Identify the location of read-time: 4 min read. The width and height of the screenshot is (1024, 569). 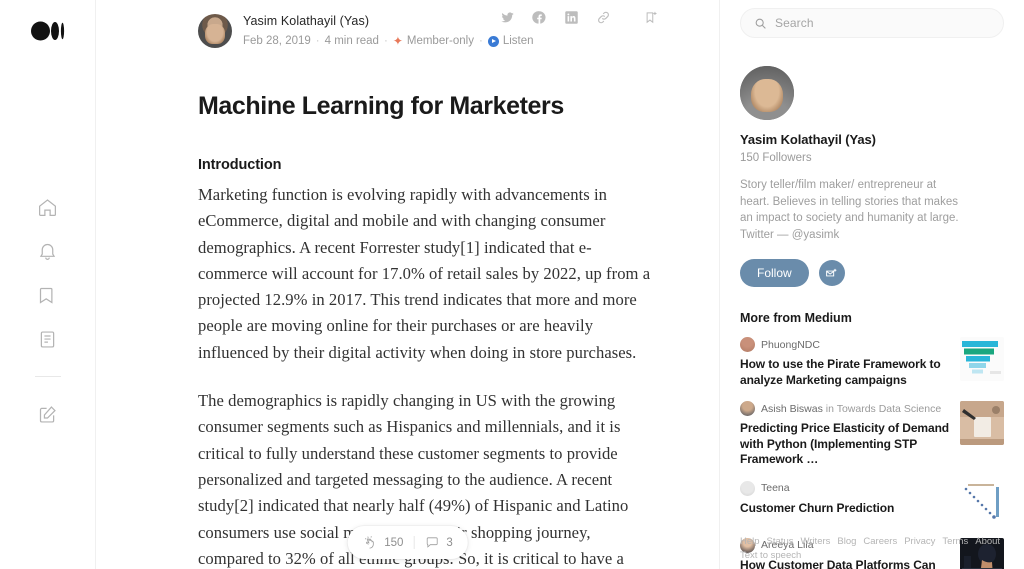
(351, 41).